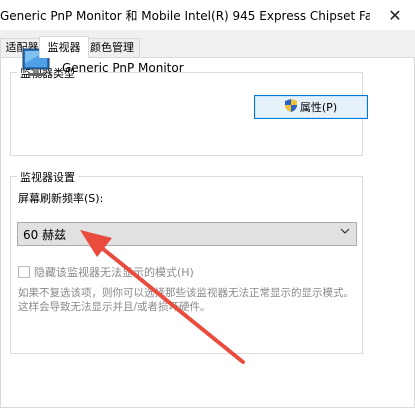 The height and width of the screenshot is (408, 415). I want to click on close-icon: ✕, so click(395, 15).